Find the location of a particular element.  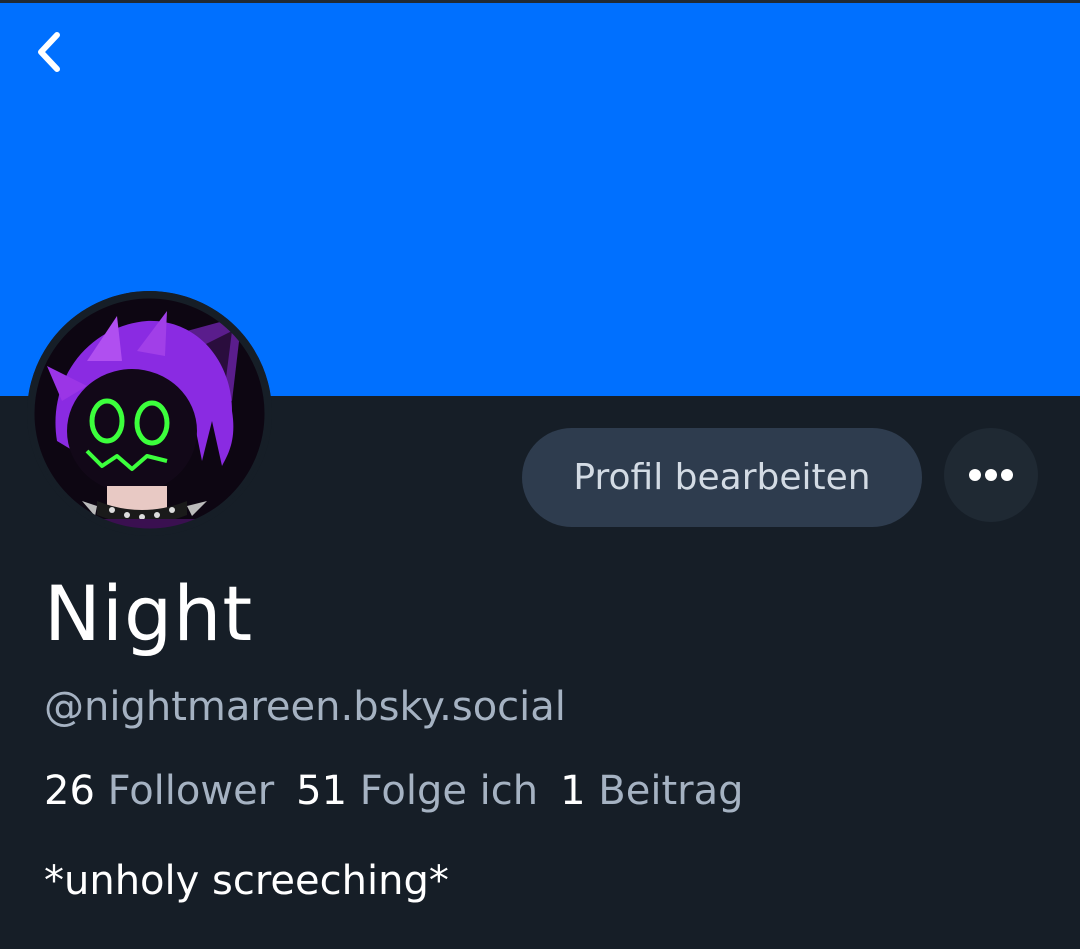

following-stat: 51 Folge ich is located at coordinates (417, 791).